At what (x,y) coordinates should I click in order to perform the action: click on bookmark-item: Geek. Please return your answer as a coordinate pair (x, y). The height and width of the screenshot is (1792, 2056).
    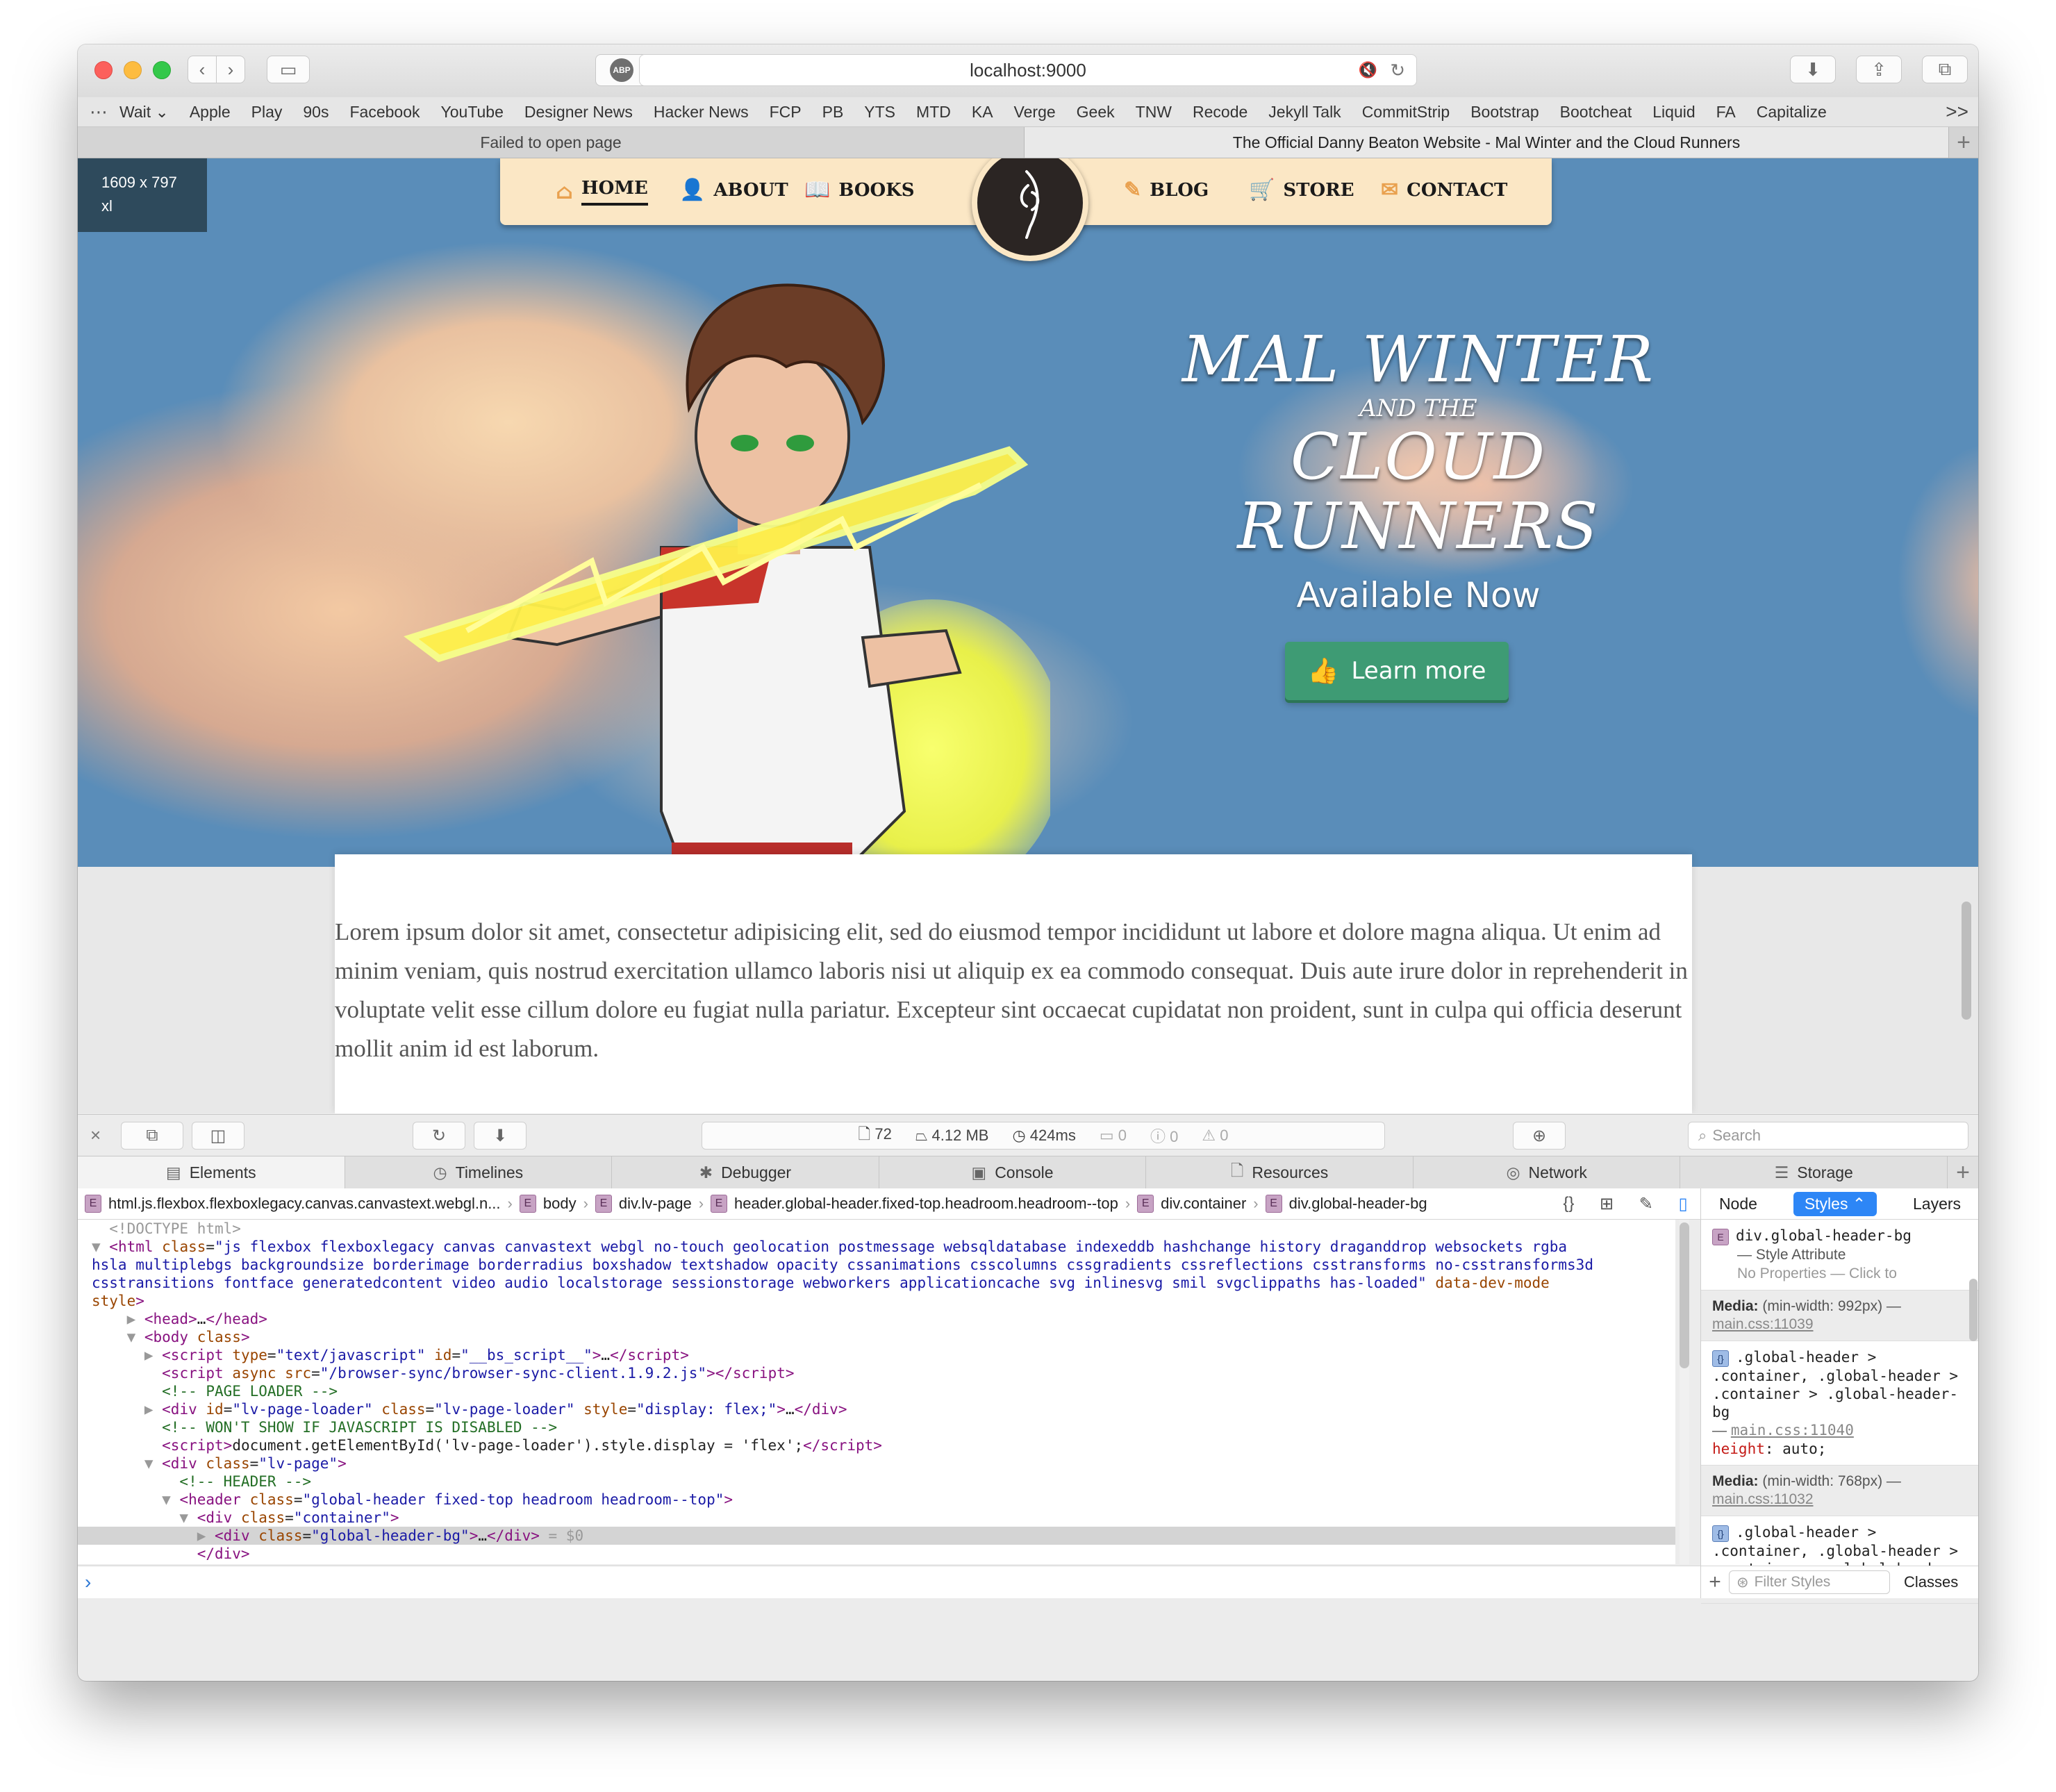
    Looking at the image, I should click on (1096, 112).